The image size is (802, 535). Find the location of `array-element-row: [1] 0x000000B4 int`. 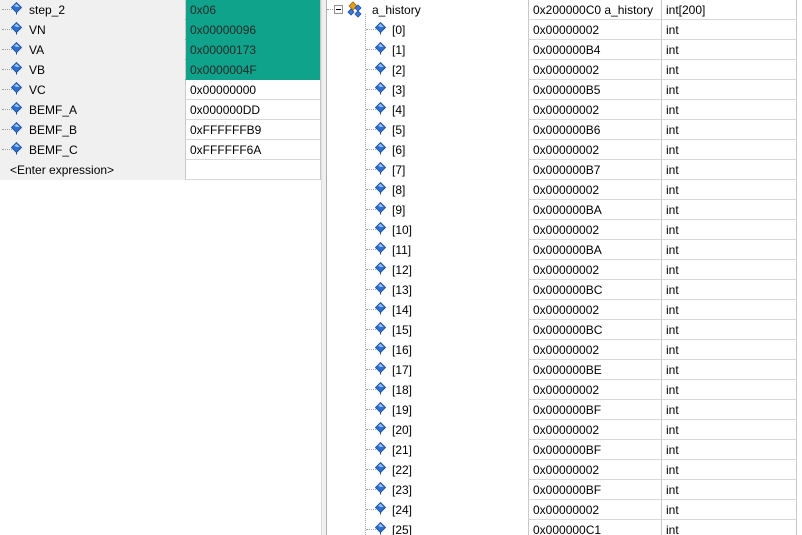

array-element-row: [1] 0x000000B4 int is located at coordinates (564, 50).